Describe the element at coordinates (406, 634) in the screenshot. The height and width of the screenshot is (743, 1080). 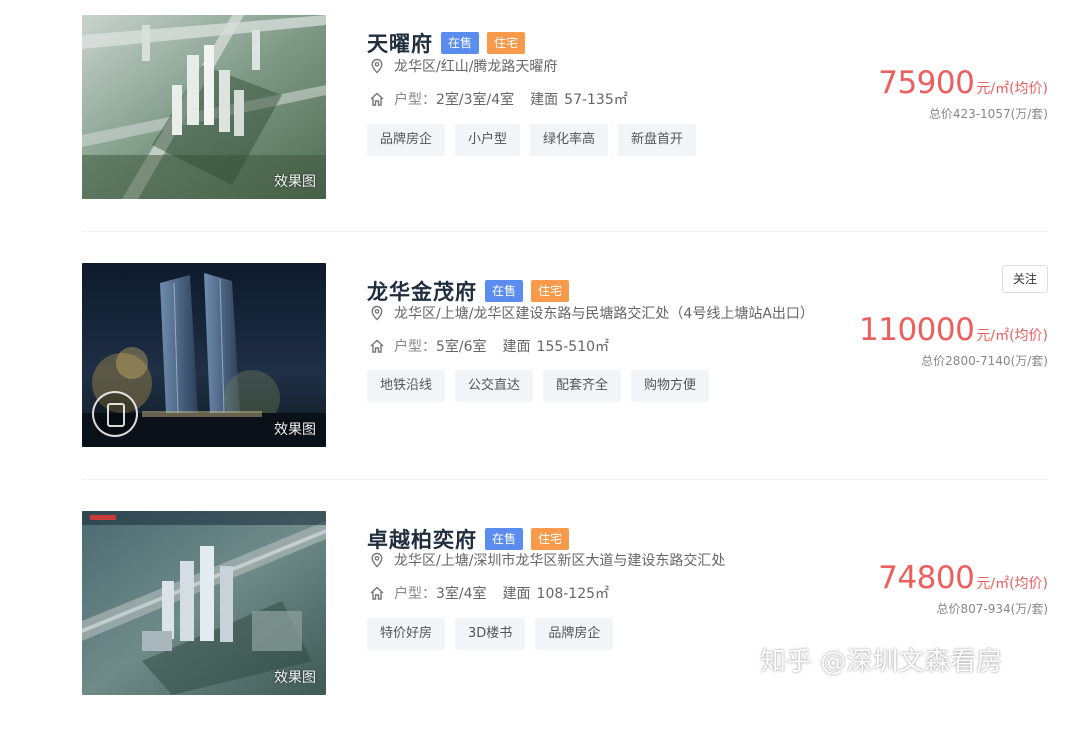
I see `feature-tag: 特价好房` at that location.